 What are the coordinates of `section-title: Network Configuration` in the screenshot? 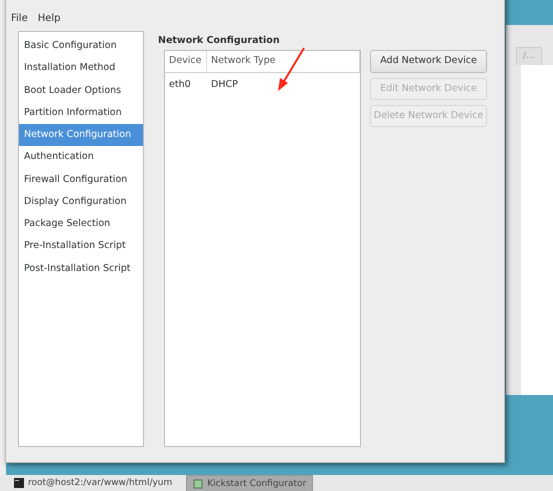 It's located at (219, 41).